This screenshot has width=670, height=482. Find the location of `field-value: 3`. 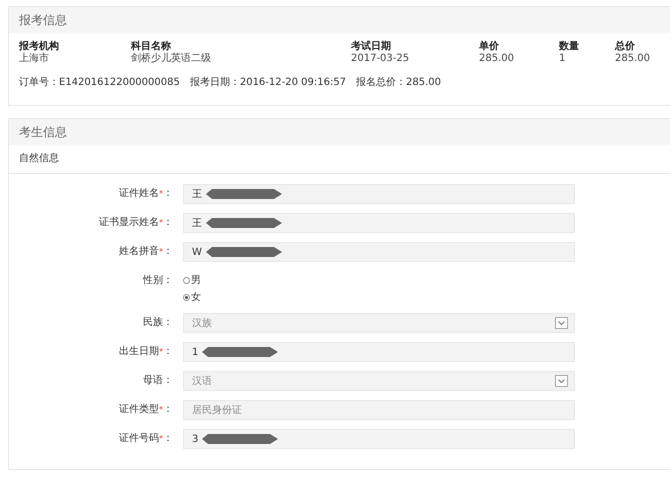

field-value: 3 is located at coordinates (195, 439).